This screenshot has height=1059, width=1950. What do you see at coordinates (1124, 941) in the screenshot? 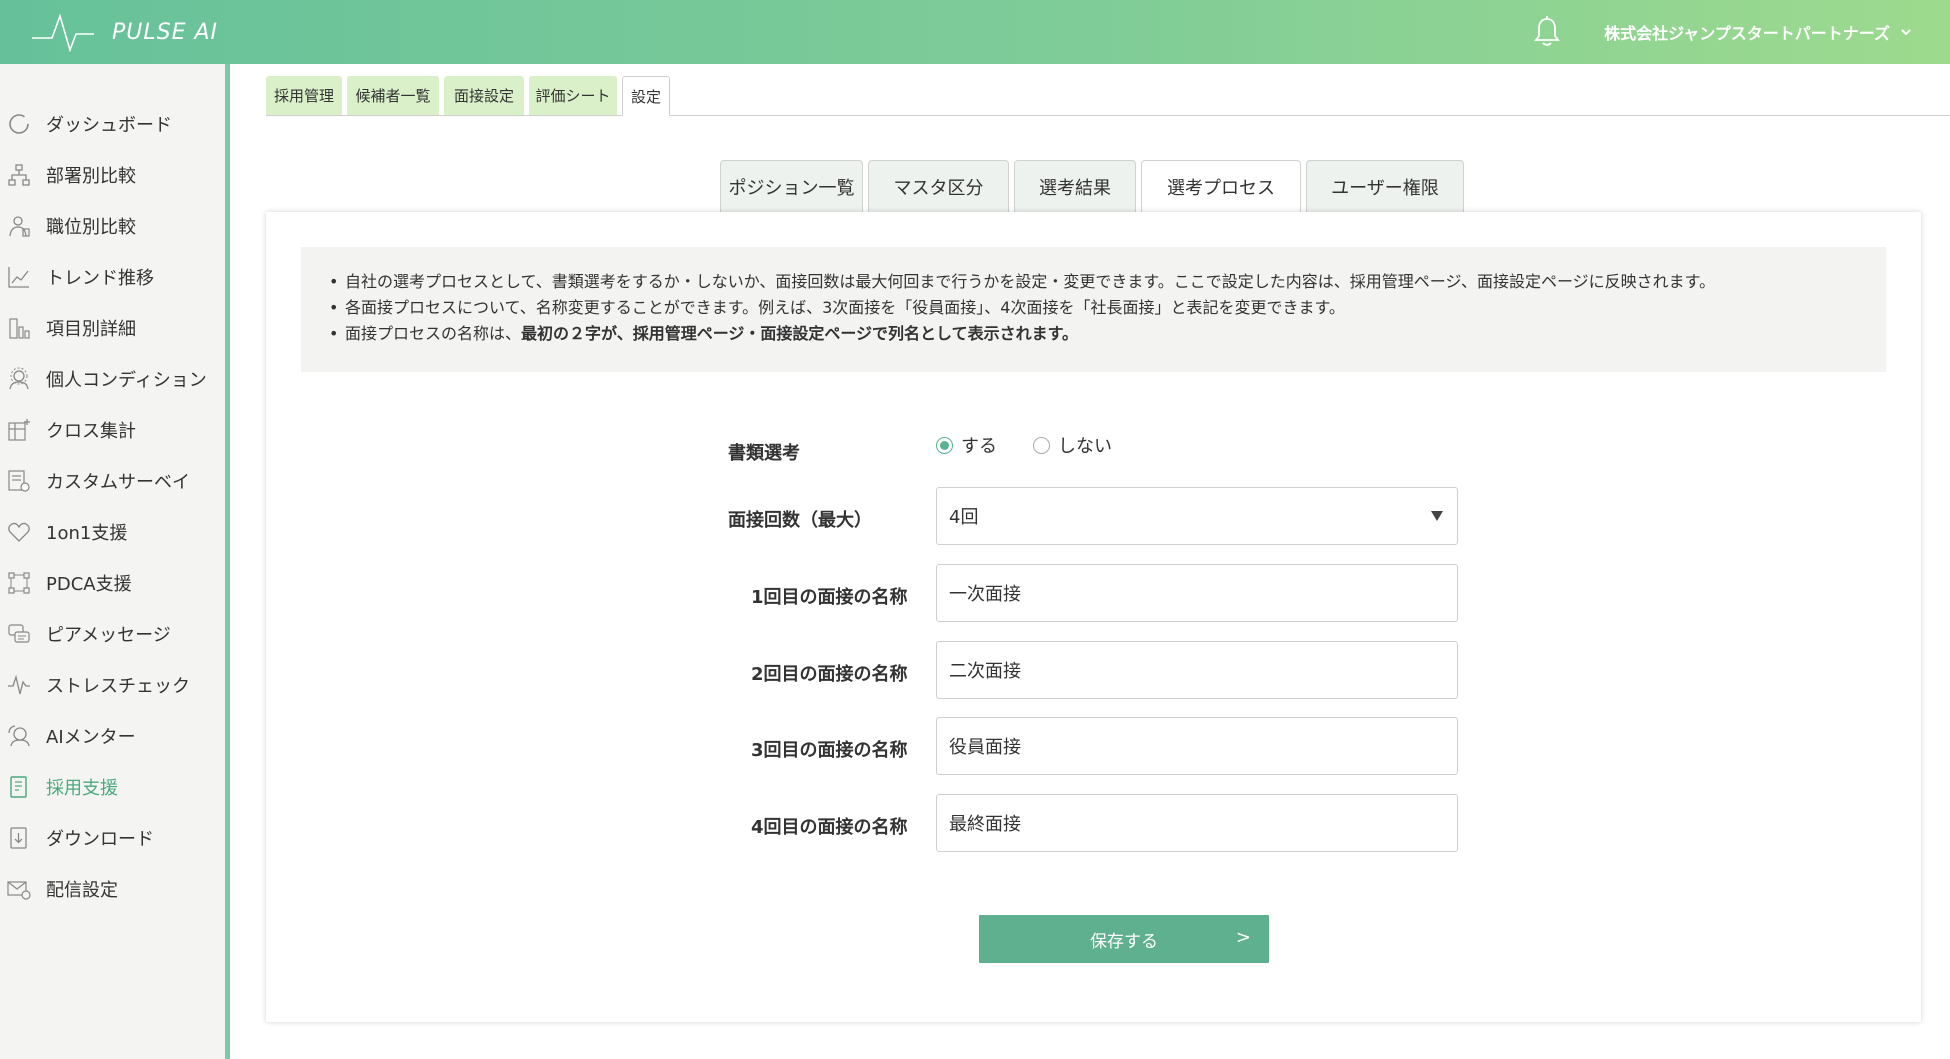
I see `save-button-label: 保存する` at bounding box center [1124, 941].